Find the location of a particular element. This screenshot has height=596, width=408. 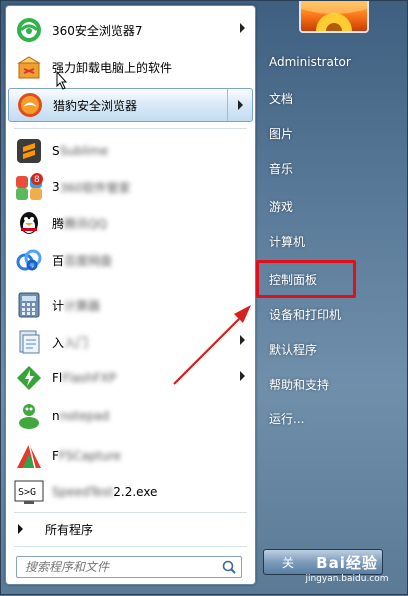

program-uninstaller: 强力卸载电脑上的软件 is located at coordinates (130, 67).